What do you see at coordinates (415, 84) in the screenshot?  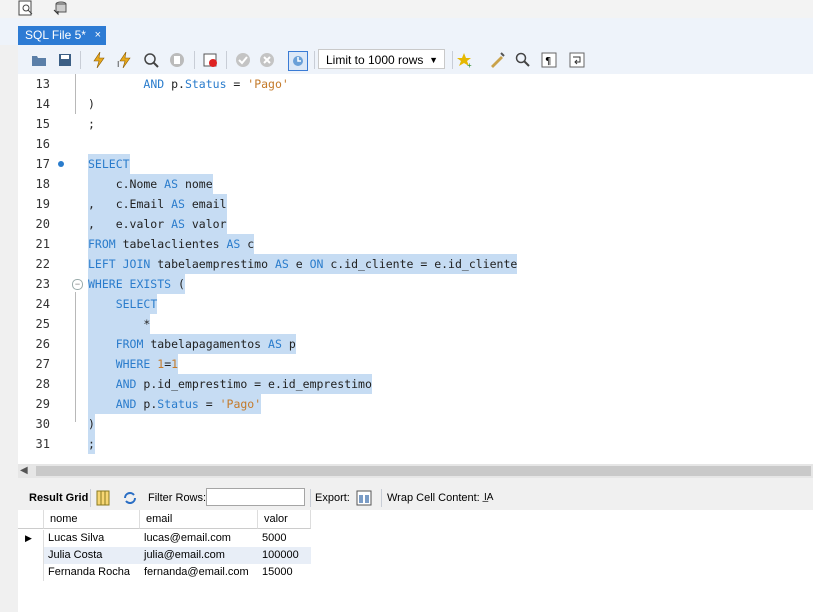 I see `code-line: 13 AND p.Status = 'Pago'` at bounding box center [415, 84].